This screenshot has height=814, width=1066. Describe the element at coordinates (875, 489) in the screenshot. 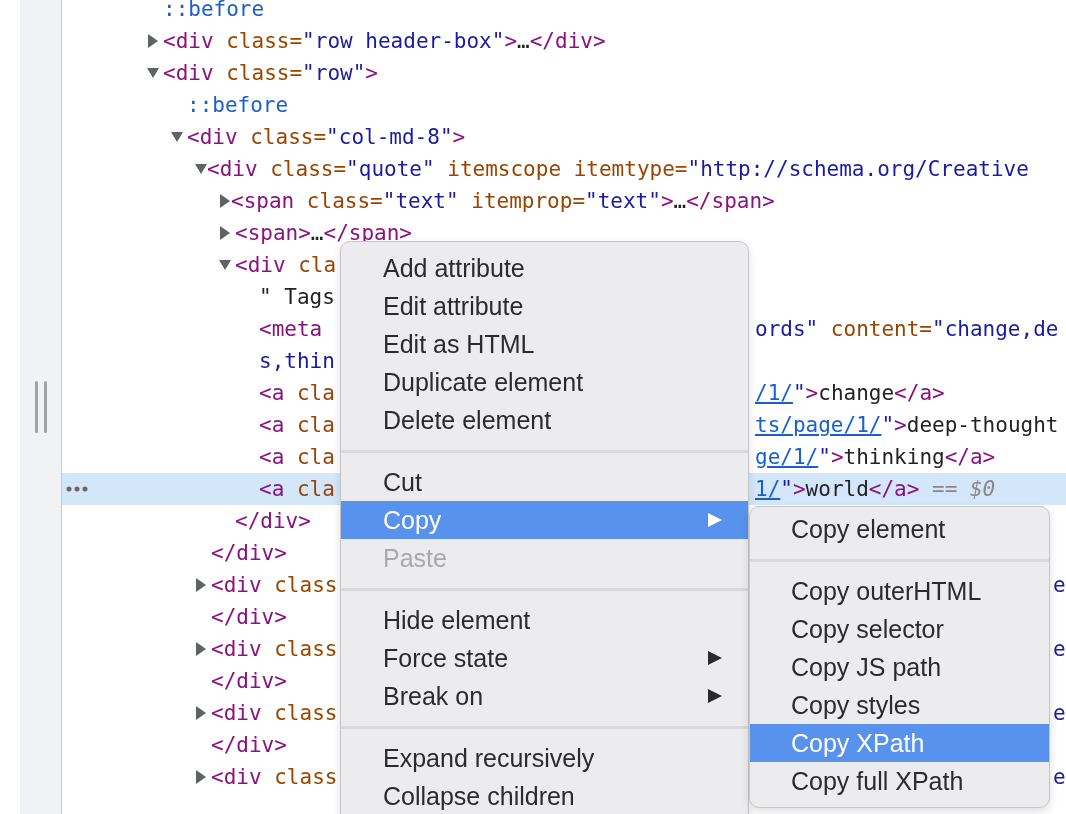

I see `code-line-end: 1/">world</a> == $0` at that location.